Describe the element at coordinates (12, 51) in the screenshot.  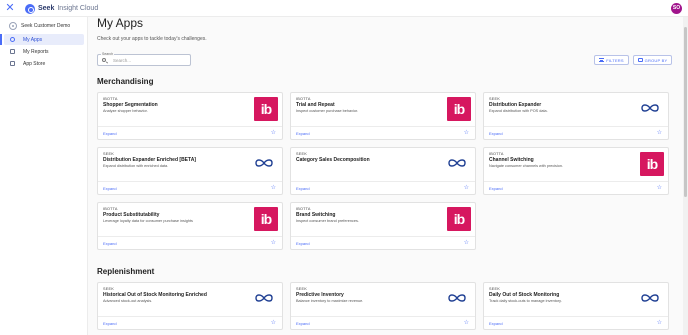
I see `report-icon` at that location.